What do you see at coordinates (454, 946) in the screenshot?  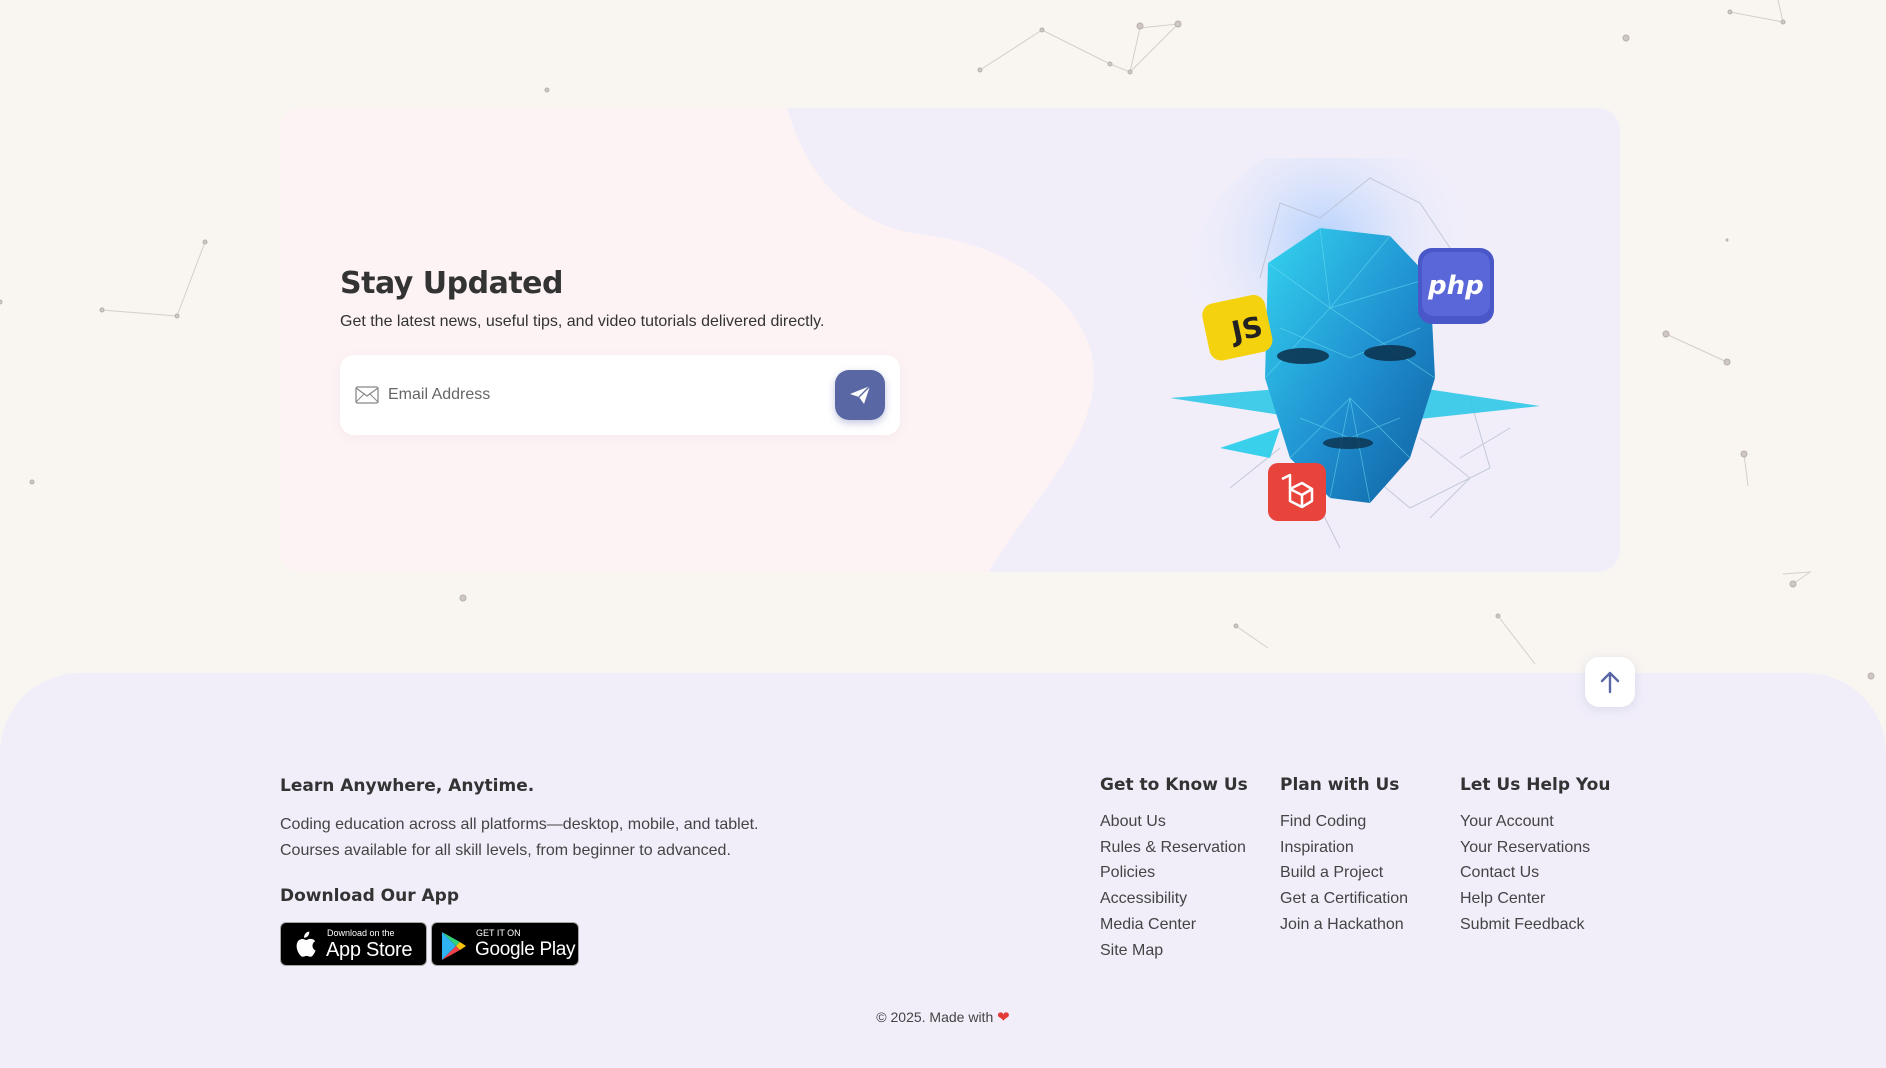 I see `google-play-icon` at bounding box center [454, 946].